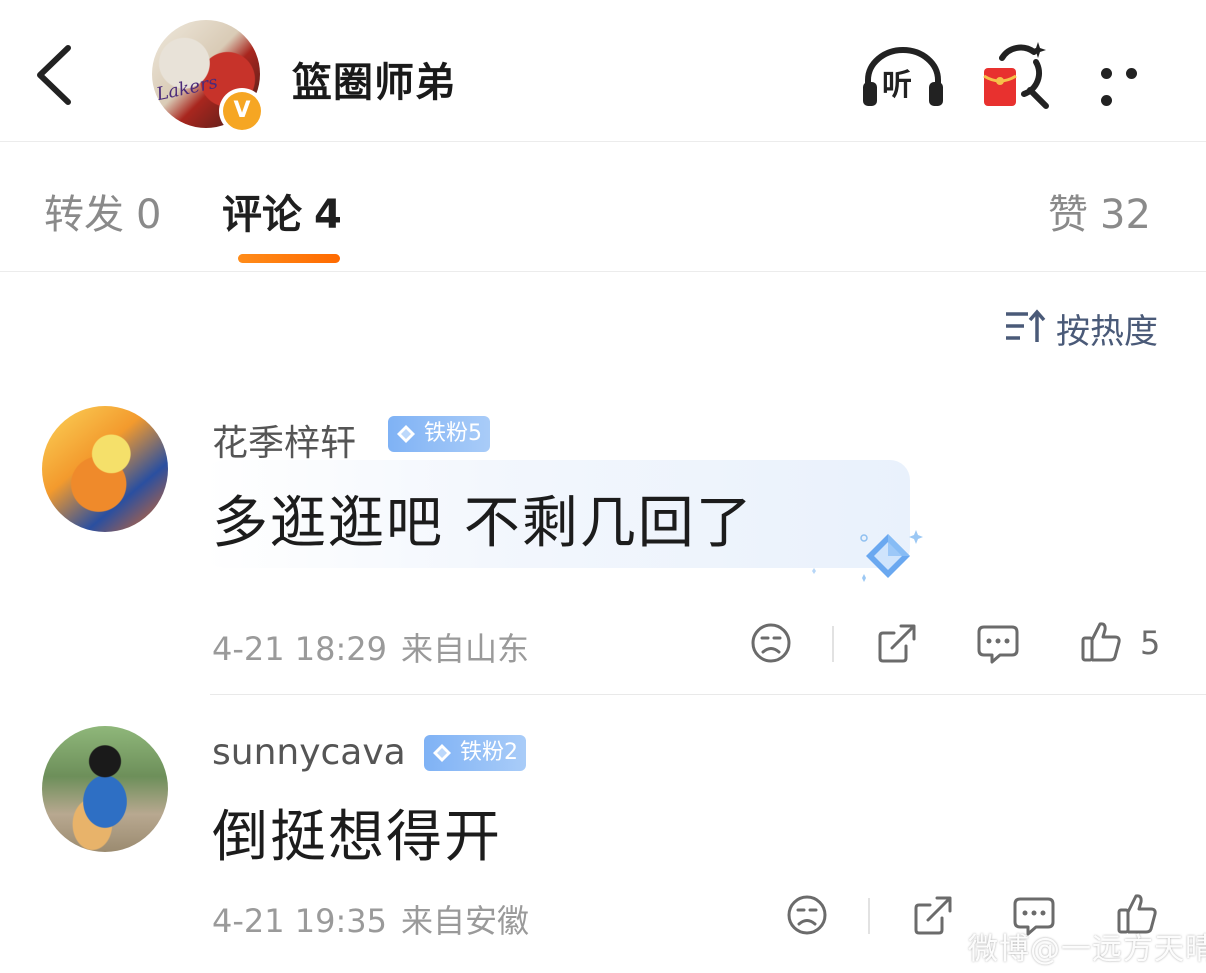 The height and width of the screenshot is (973, 1206). Describe the element at coordinates (187, 88) in the screenshot. I see `avatar-jersey-text: Lakers` at that location.